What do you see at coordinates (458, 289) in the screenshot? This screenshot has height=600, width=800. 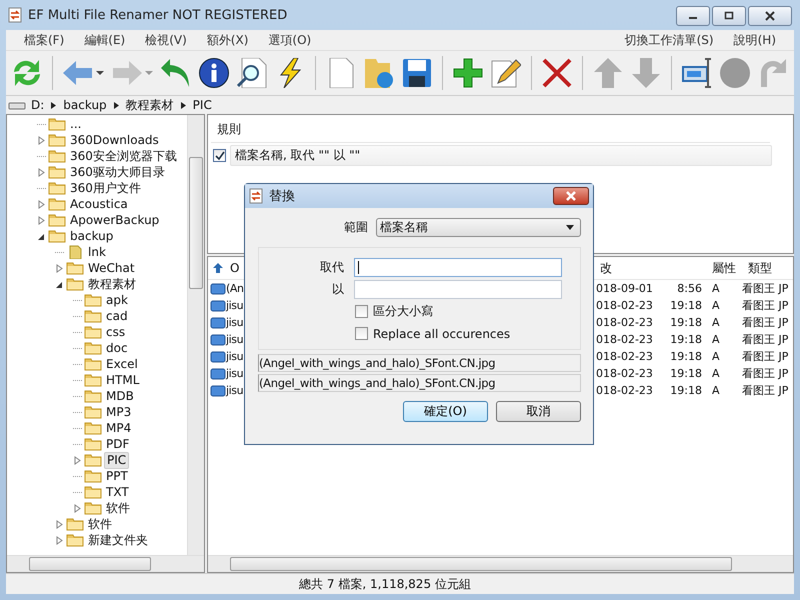 I see `replace-field` at bounding box center [458, 289].